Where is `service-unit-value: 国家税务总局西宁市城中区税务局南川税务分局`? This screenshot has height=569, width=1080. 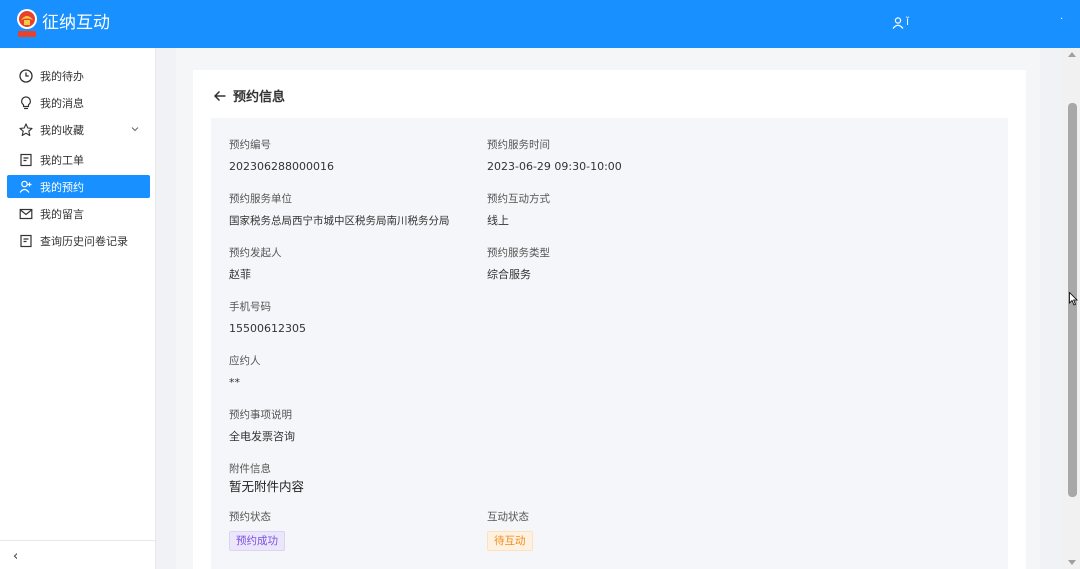
service-unit-value: 国家税务总局西宁市城中区税务局南川税务分局 is located at coordinates (339, 221).